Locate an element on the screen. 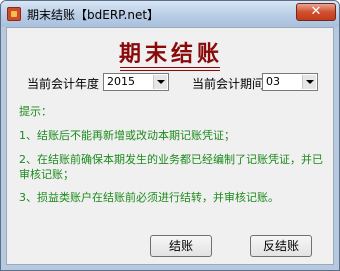 This screenshot has width=340, height=271. title-underline-double is located at coordinates (170, 70).